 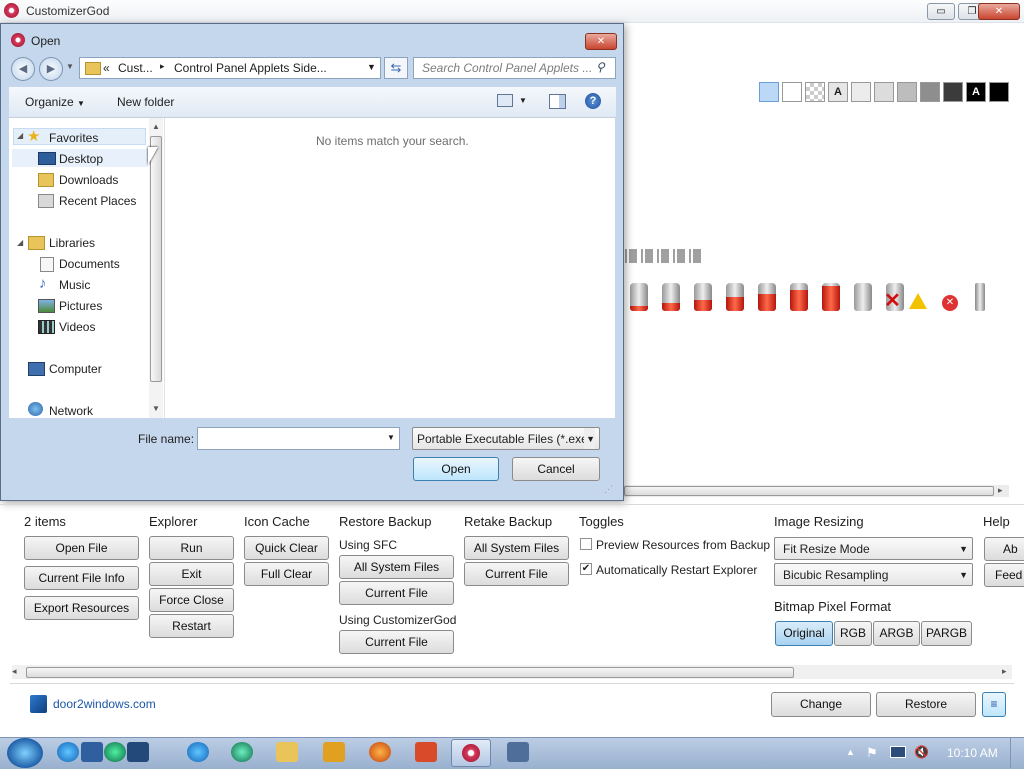 I want to click on restore-sfc-current-file-button: Current File, so click(x=396, y=593).